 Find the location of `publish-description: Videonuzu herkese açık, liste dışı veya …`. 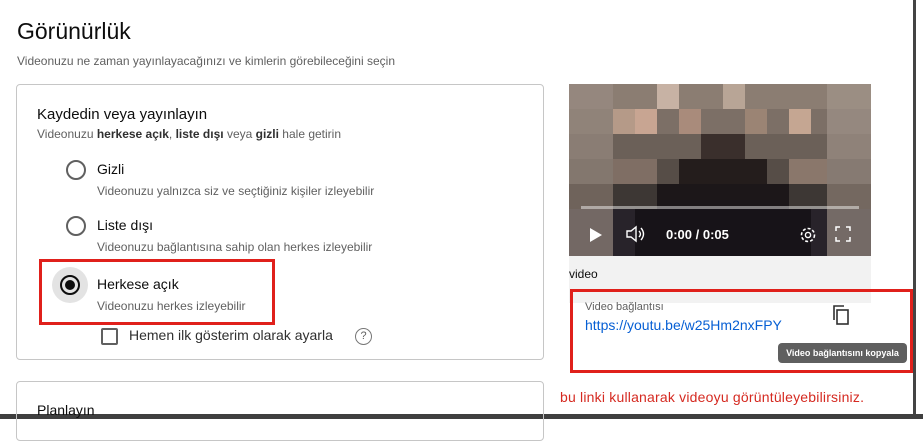

publish-description: Videonuzu herkese açık, liste dışı veya … is located at coordinates (189, 134).